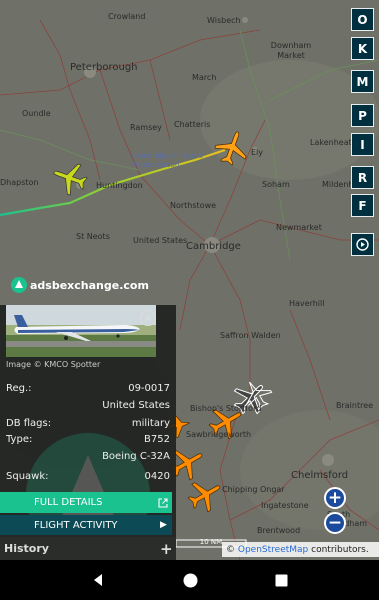 The image size is (379, 600). I want to click on place-label: Cambridgeshire and Peterborough, so click(167, 160).